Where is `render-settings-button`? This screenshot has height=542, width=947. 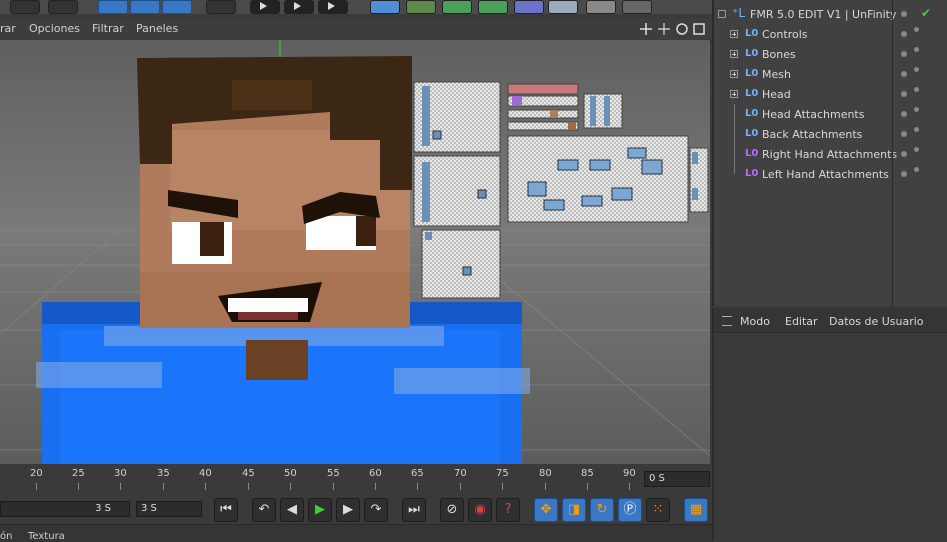
render-settings-button is located at coordinates (333, 7).